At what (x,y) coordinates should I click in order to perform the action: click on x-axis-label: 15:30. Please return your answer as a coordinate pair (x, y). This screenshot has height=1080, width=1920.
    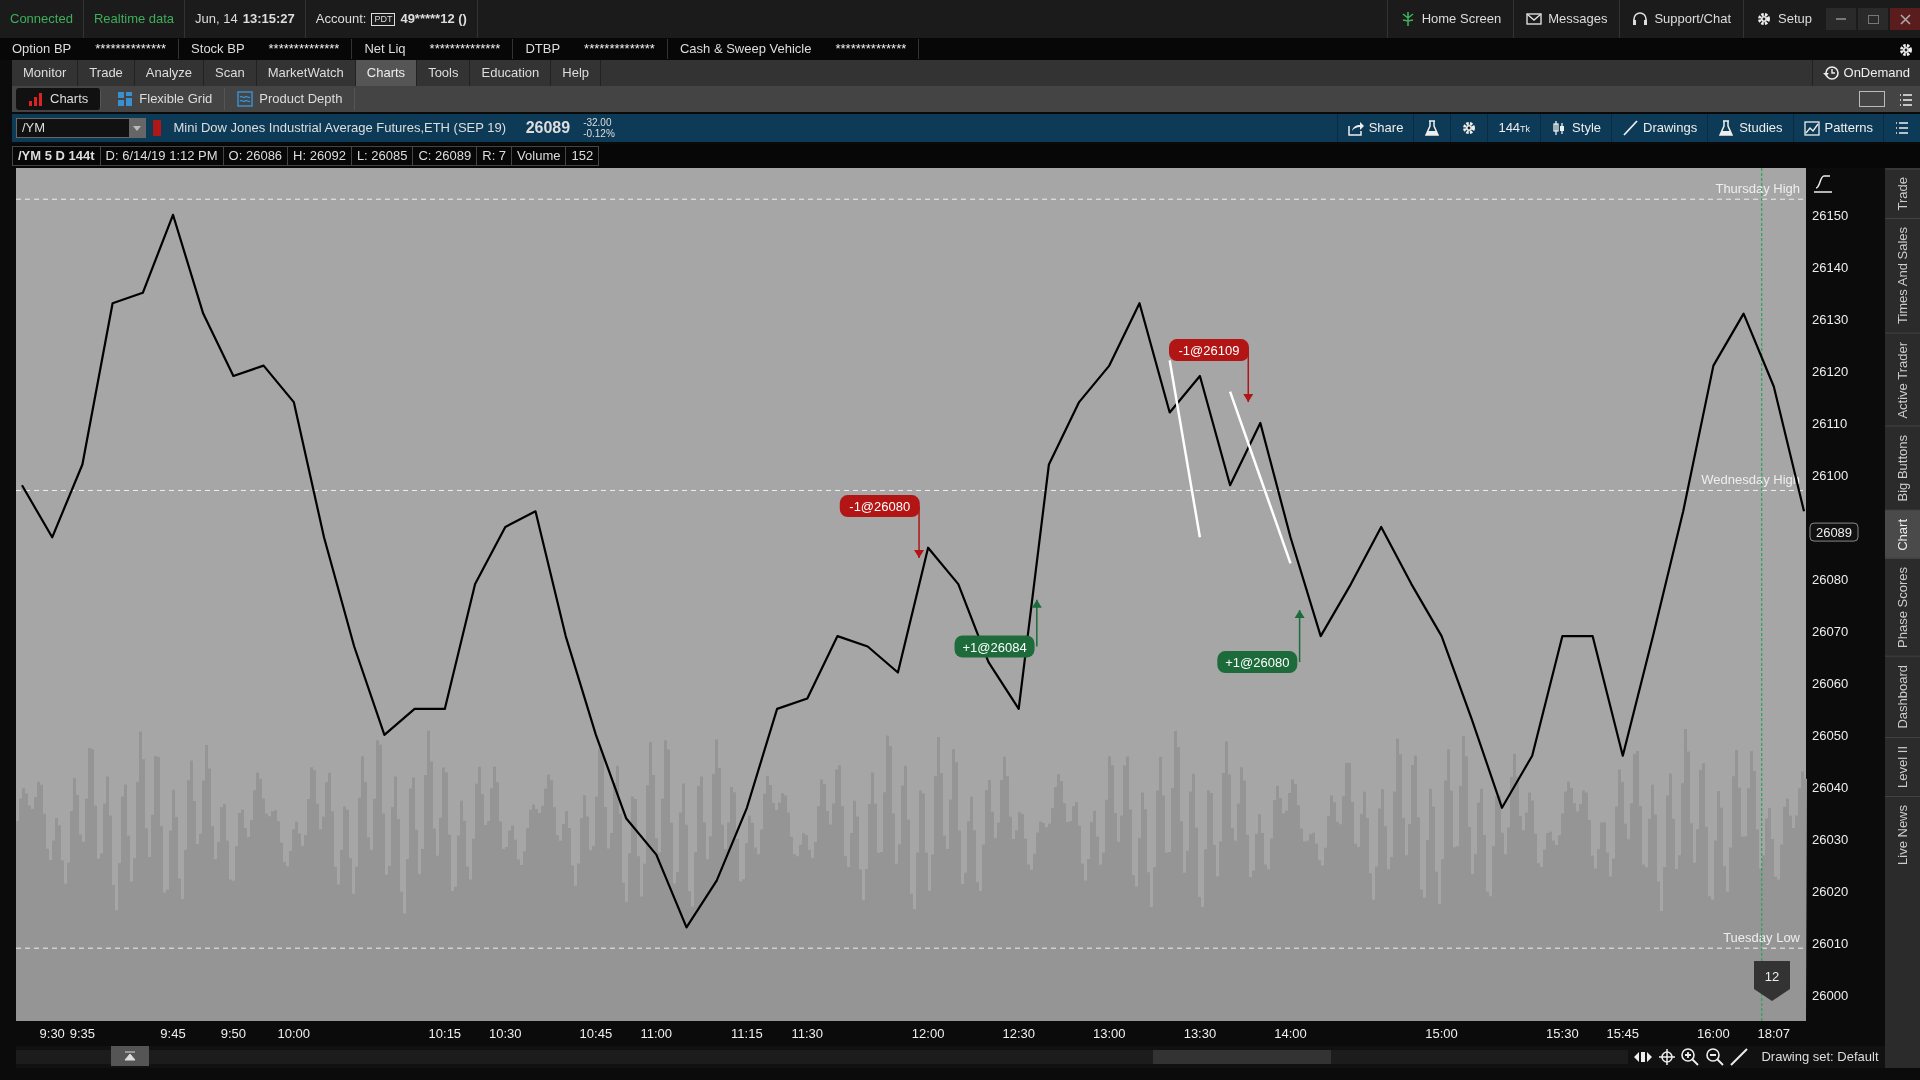
    Looking at the image, I should click on (1562, 1033).